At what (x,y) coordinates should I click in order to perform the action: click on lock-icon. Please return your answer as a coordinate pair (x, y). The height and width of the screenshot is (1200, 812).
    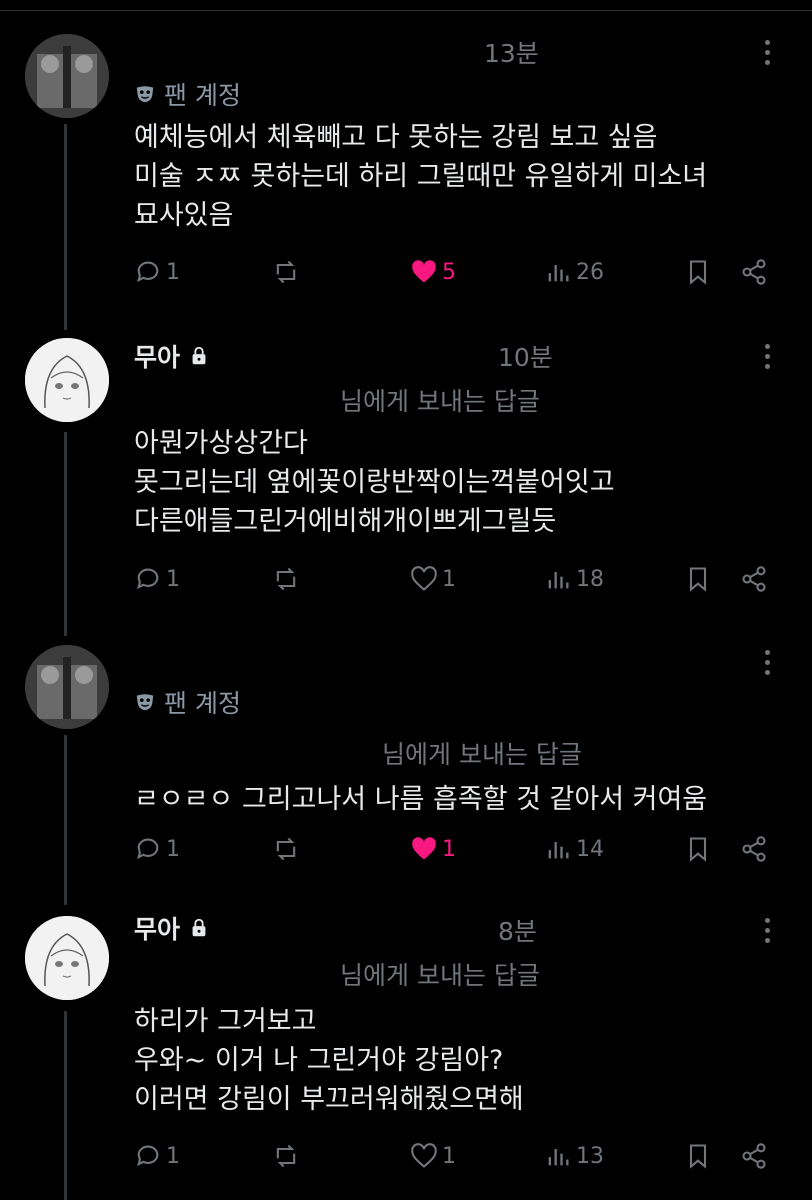
    Looking at the image, I should click on (199, 927).